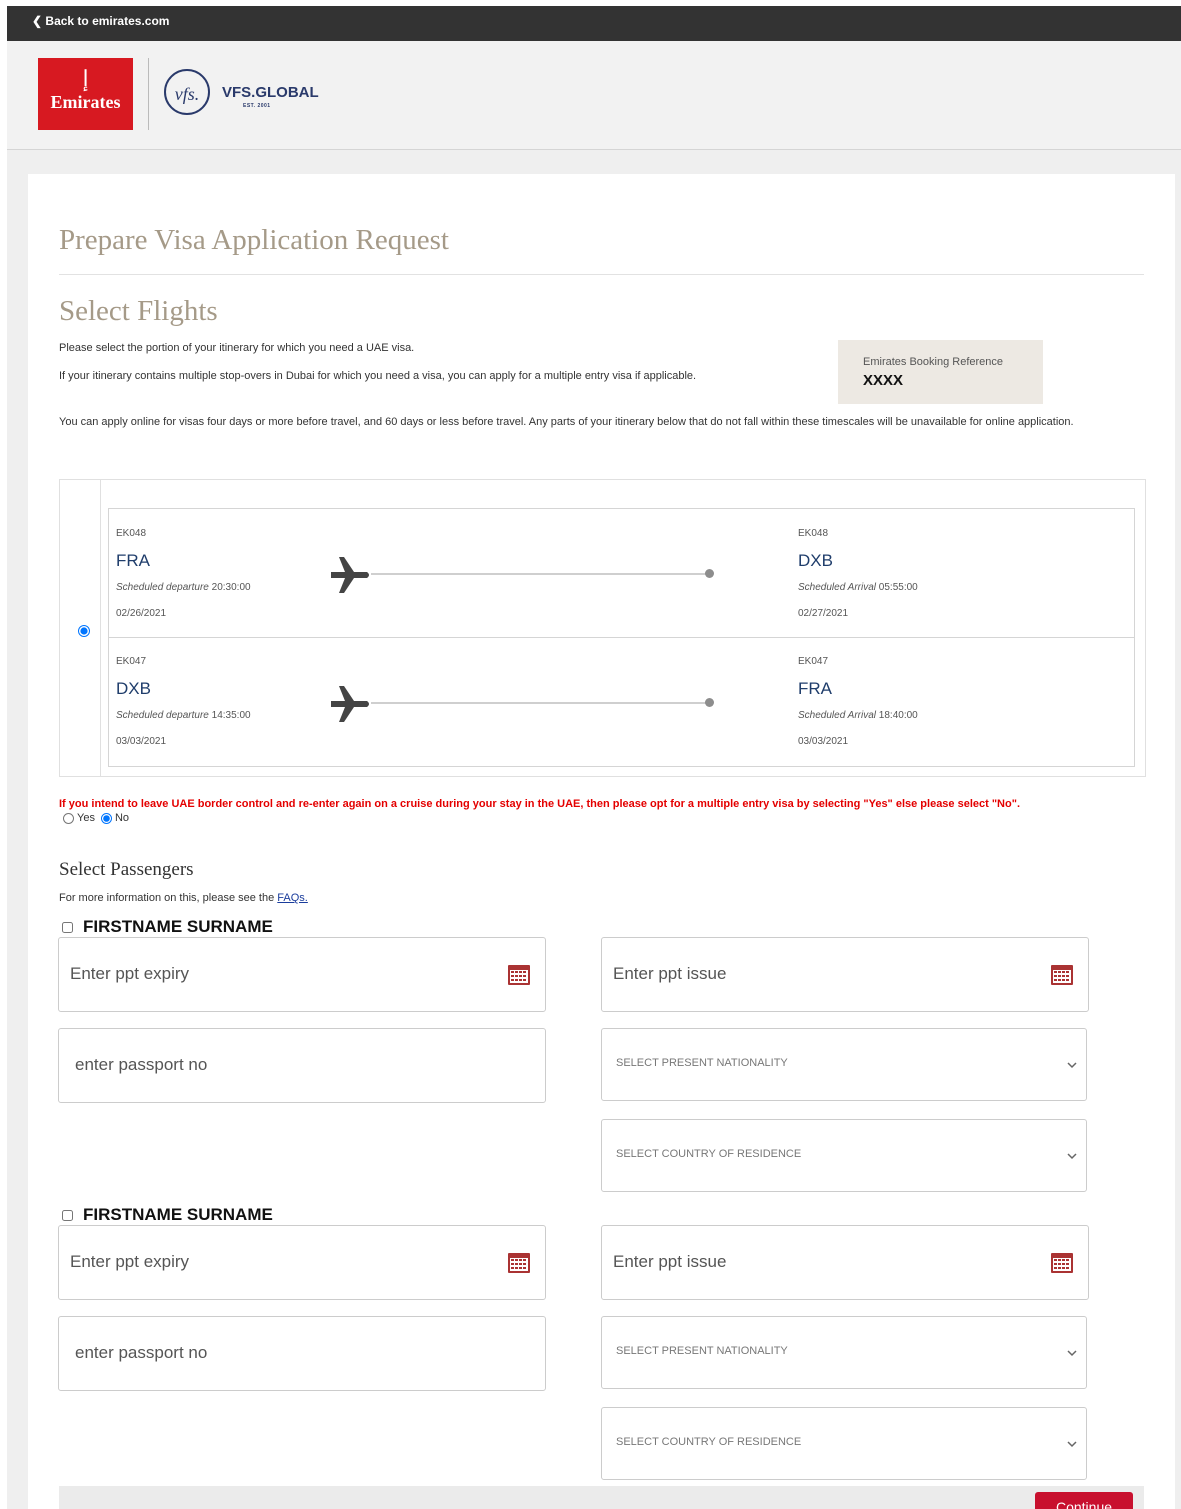 Image resolution: width=1181 pixels, height=1509 pixels. Describe the element at coordinates (85, 78) in the screenshot. I see `emirates-calligraphy-icon: إ` at that location.